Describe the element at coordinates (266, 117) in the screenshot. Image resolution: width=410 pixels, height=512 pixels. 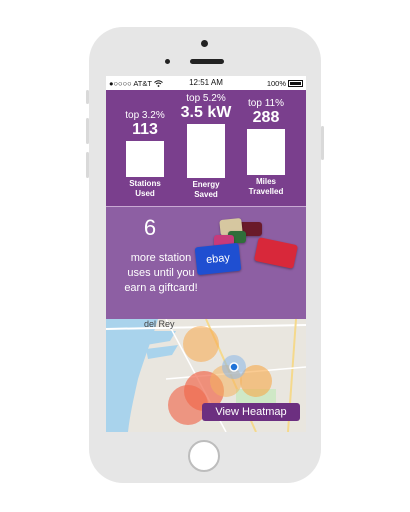
I see `stat-value: 288` at that location.